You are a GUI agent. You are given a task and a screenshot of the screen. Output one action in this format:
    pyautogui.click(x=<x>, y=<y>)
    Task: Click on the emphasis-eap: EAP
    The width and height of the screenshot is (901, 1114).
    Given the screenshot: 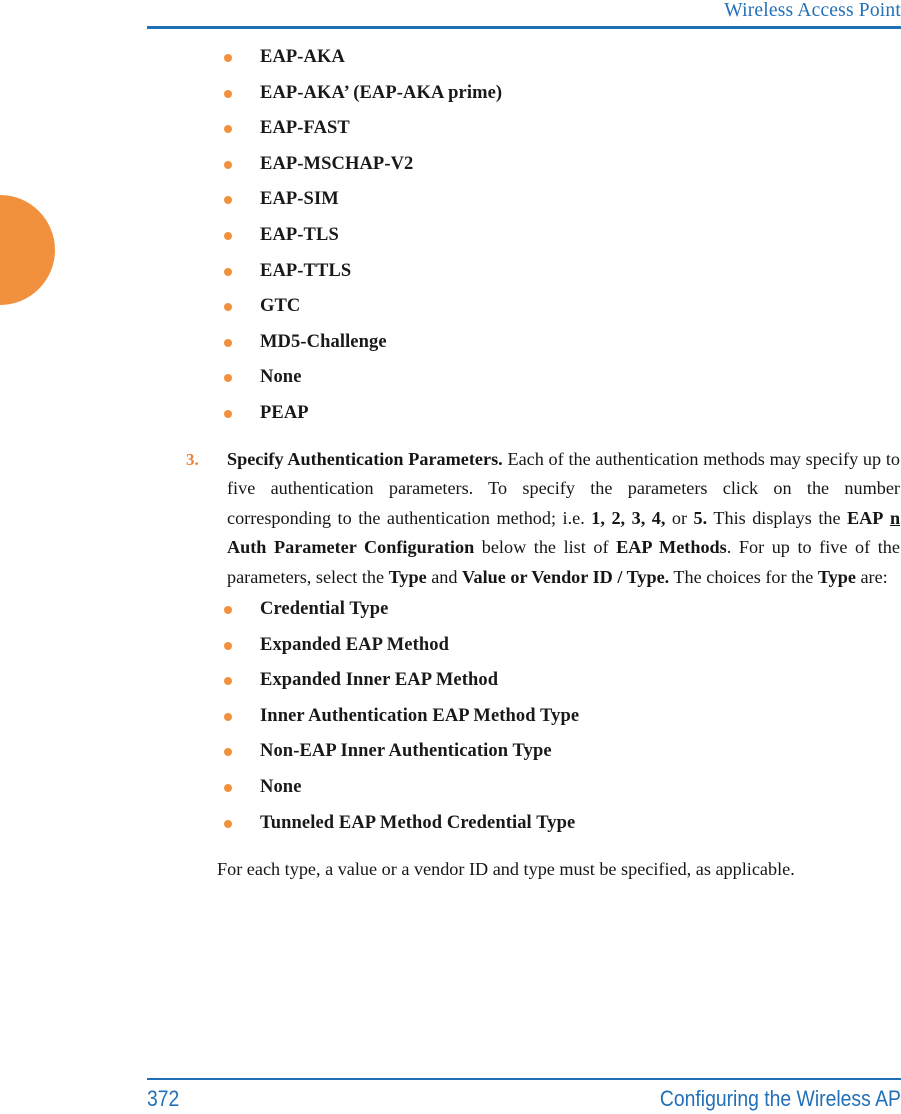 What is the action you would take?
    pyautogui.click(x=865, y=517)
    